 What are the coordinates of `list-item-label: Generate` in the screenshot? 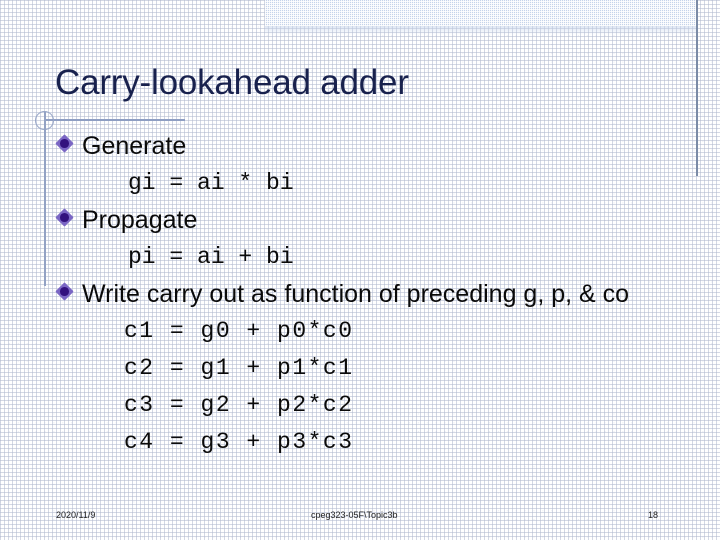 It's located at (134, 146).